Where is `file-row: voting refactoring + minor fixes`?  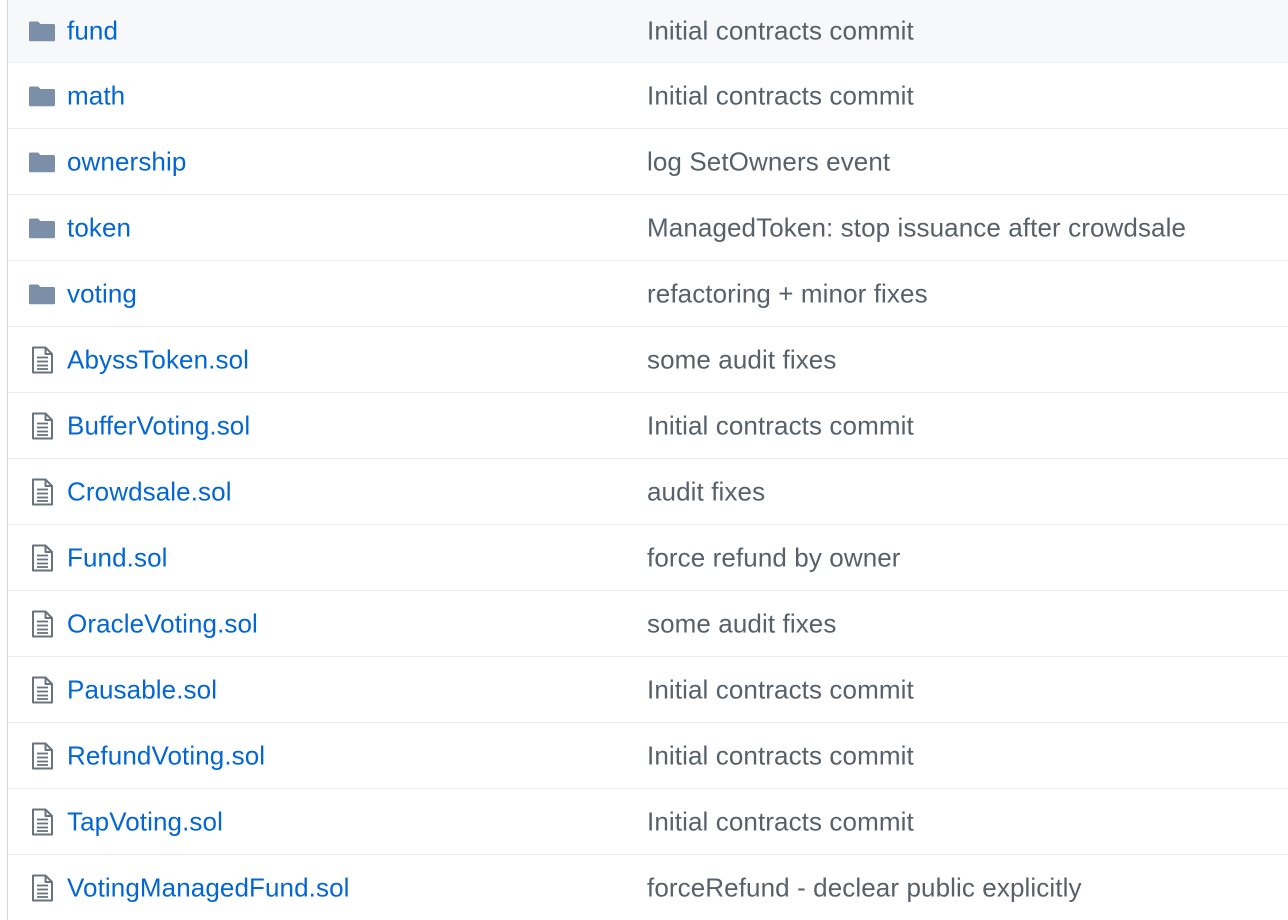 file-row: voting refactoring + minor fixes is located at coordinates (648, 294).